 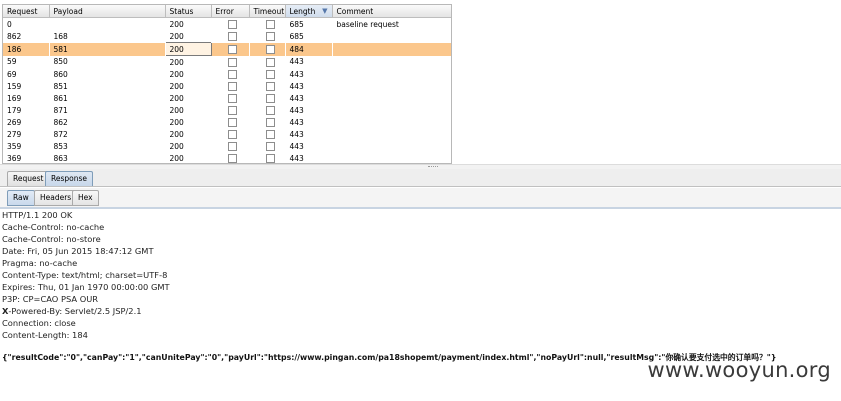 I want to click on table-row: 159 851 200 443, so click(x=227, y=86).